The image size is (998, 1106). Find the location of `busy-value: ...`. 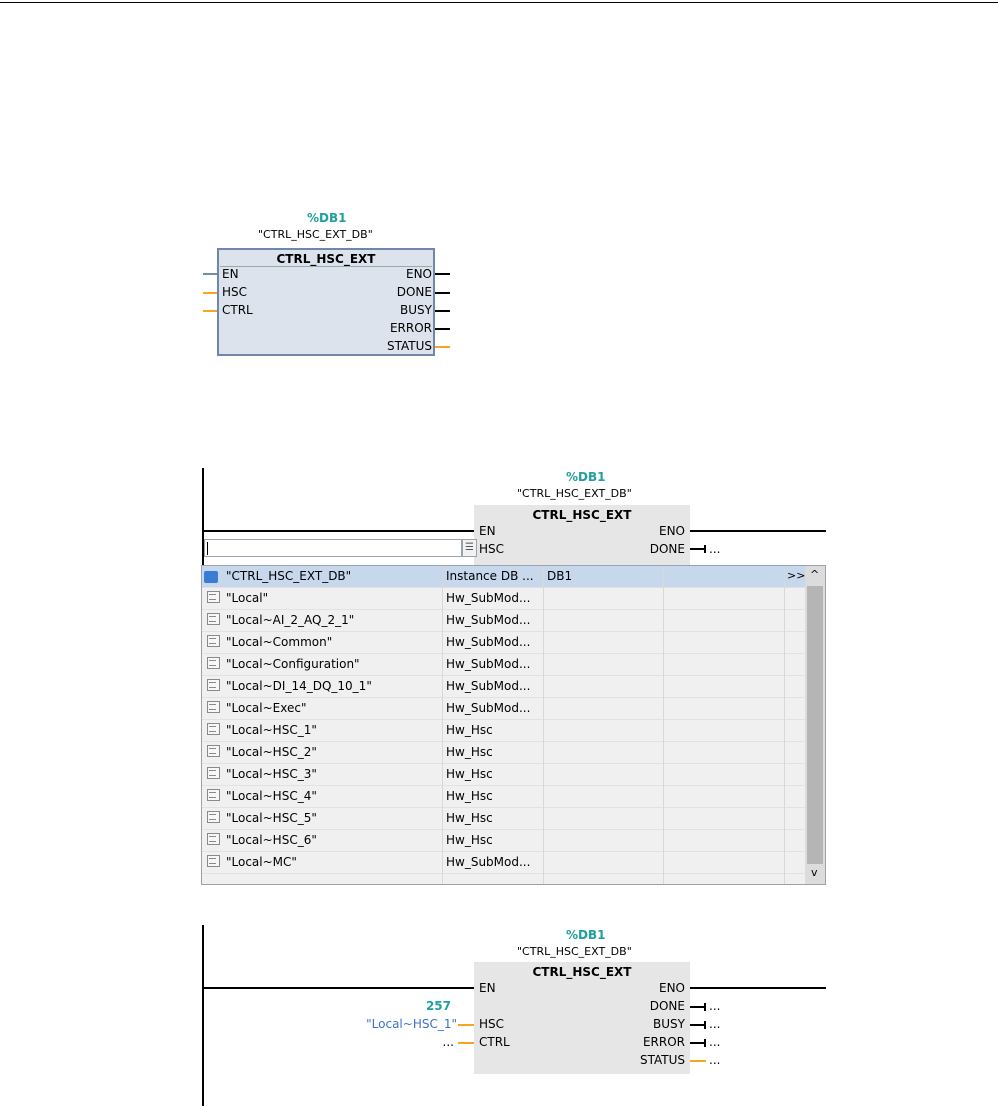

busy-value: ... is located at coordinates (714, 1024).